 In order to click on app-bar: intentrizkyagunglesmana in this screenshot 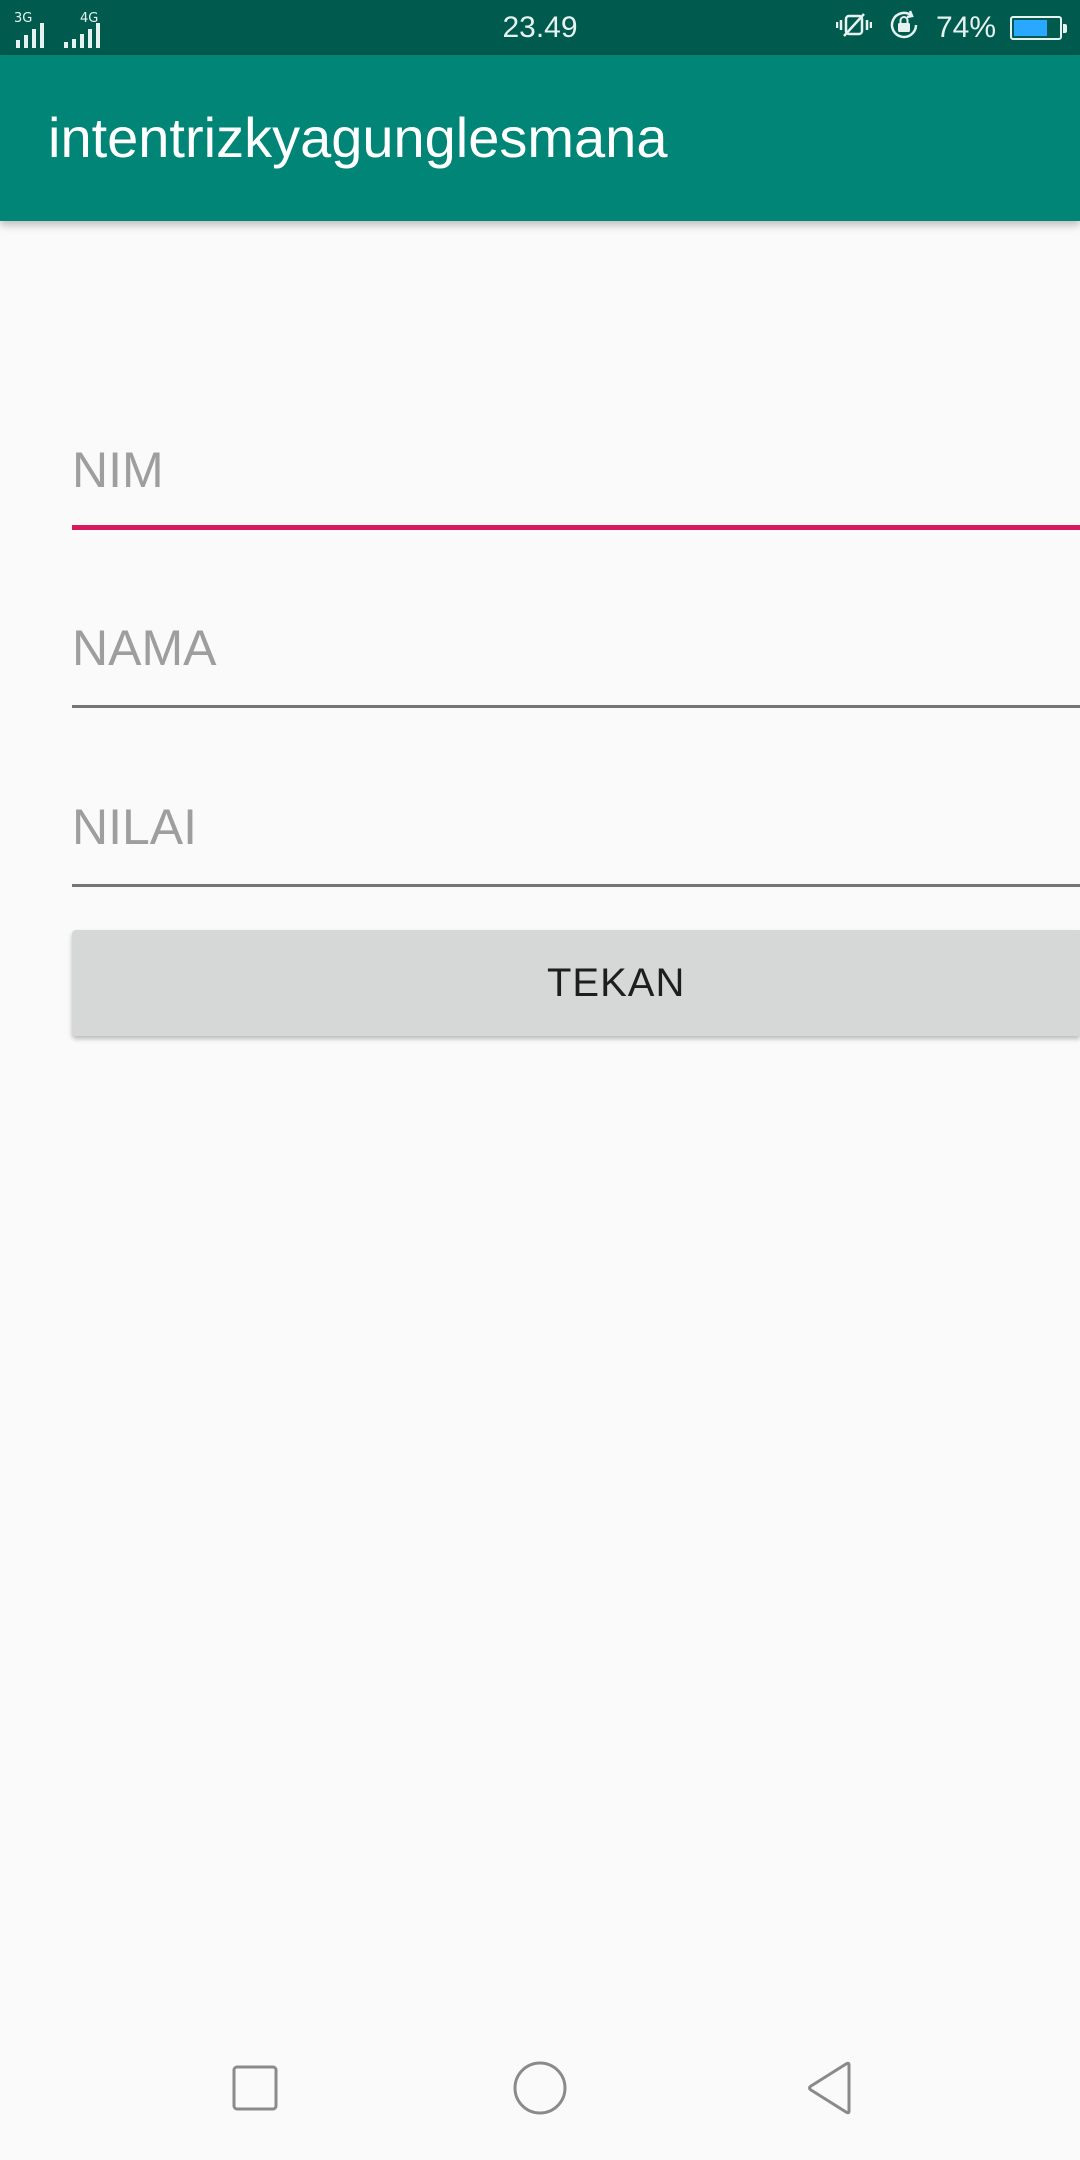, I will do `click(540, 138)`.